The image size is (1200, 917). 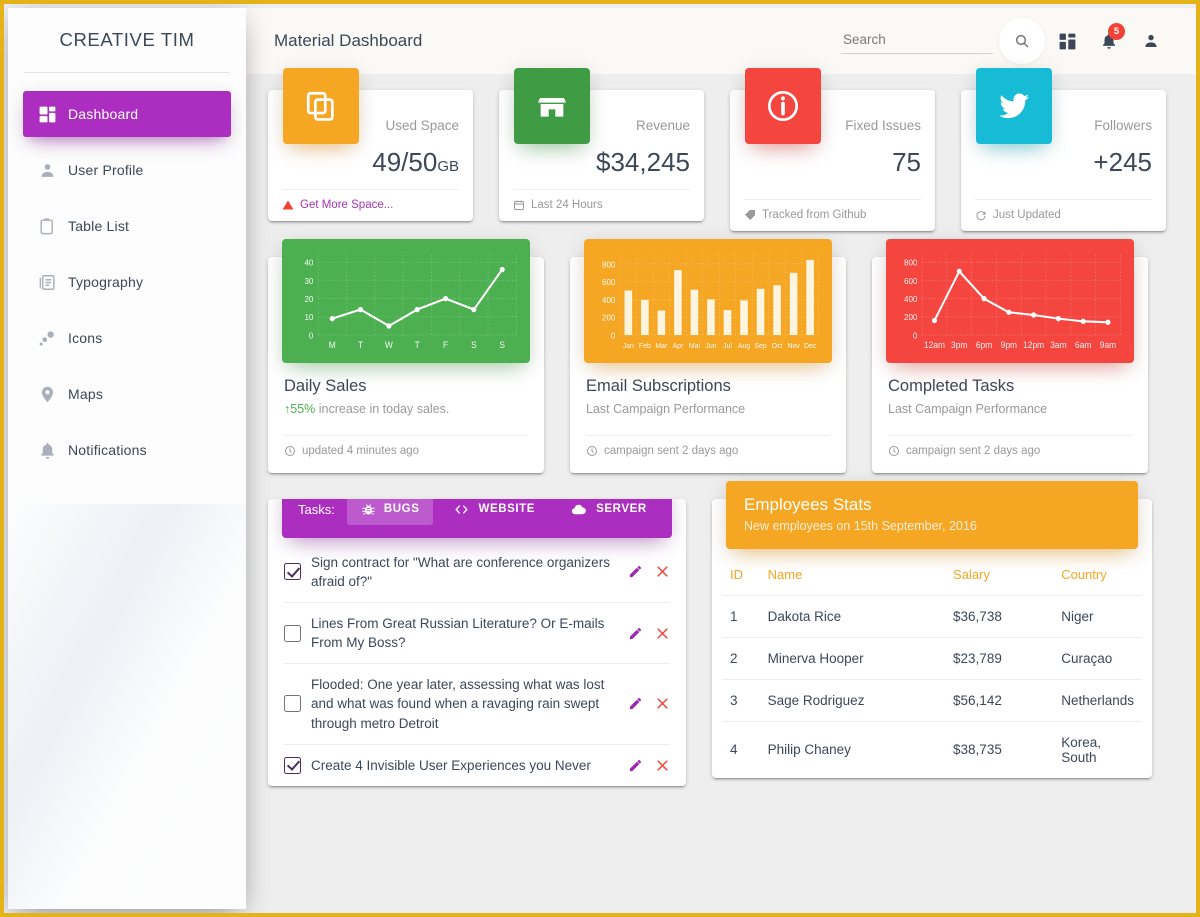 What do you see at coordinates (519, 205) in the screenshot?
I see `calendar-icon` at bounding box center [519, 205].